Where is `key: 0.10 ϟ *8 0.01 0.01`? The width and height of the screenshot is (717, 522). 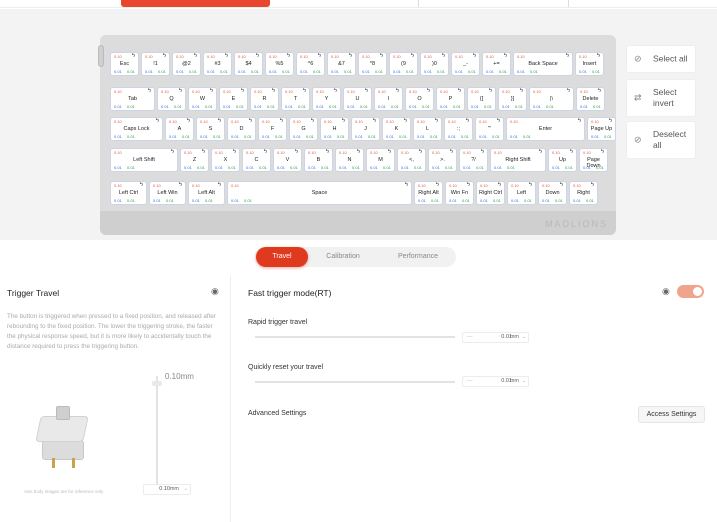
key: 0.10 ϟ *8 0.01 0.01 is located at coordinates (372, 64).